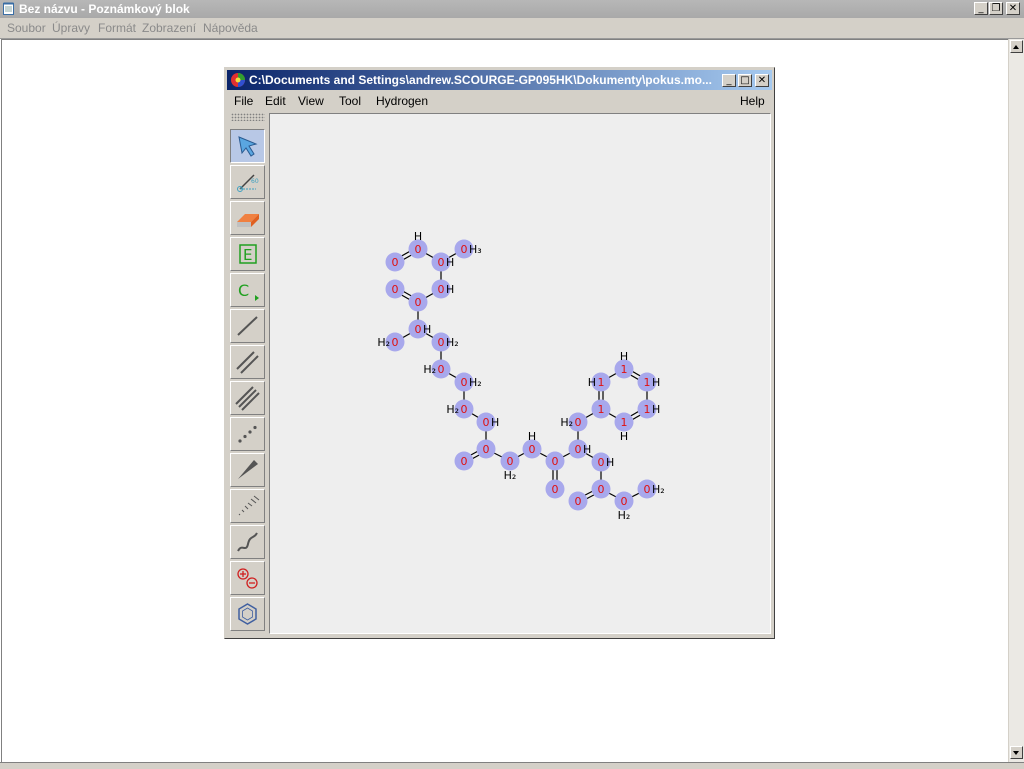 This screenshot has height=769, width=1024. What do you see at coordinates (275, 101) in the screenshot?
I see `menu-edit: Edit` at bounding box center [275, 101].